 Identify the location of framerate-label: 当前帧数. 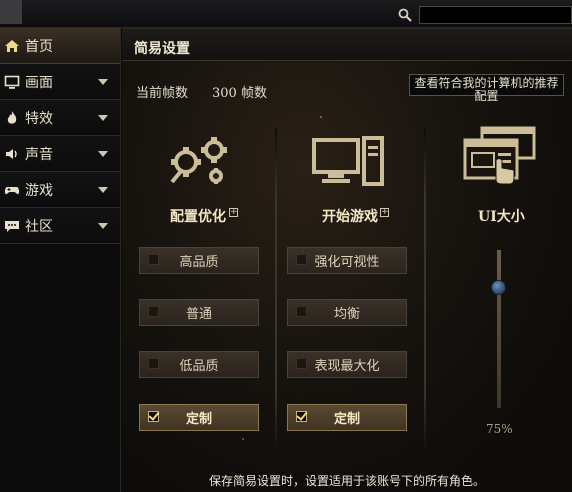
(162, 93).